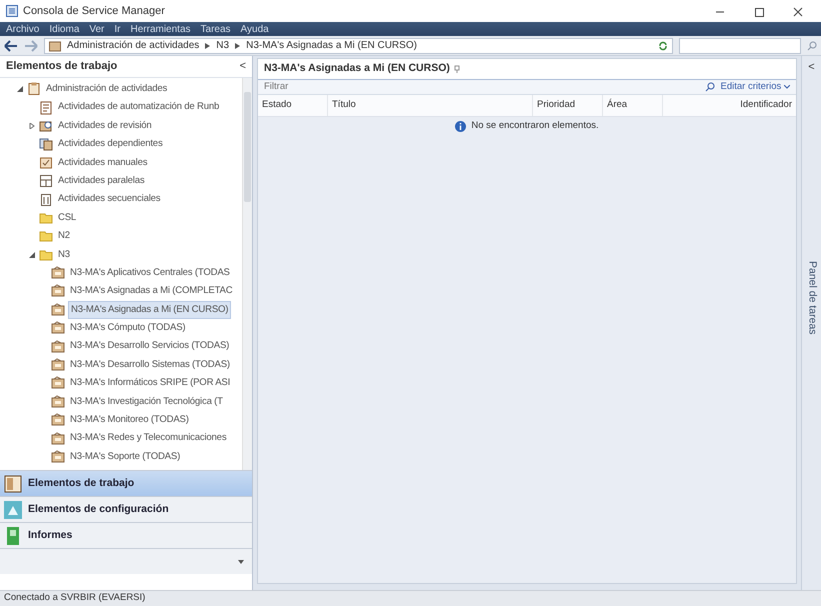 The height and width of the screenshot is (606, 821). What do you see at coordinates (101, 181) in the screenshot?
I see `tree-item: Actividades paralelas` at bounding box center [101, 181].